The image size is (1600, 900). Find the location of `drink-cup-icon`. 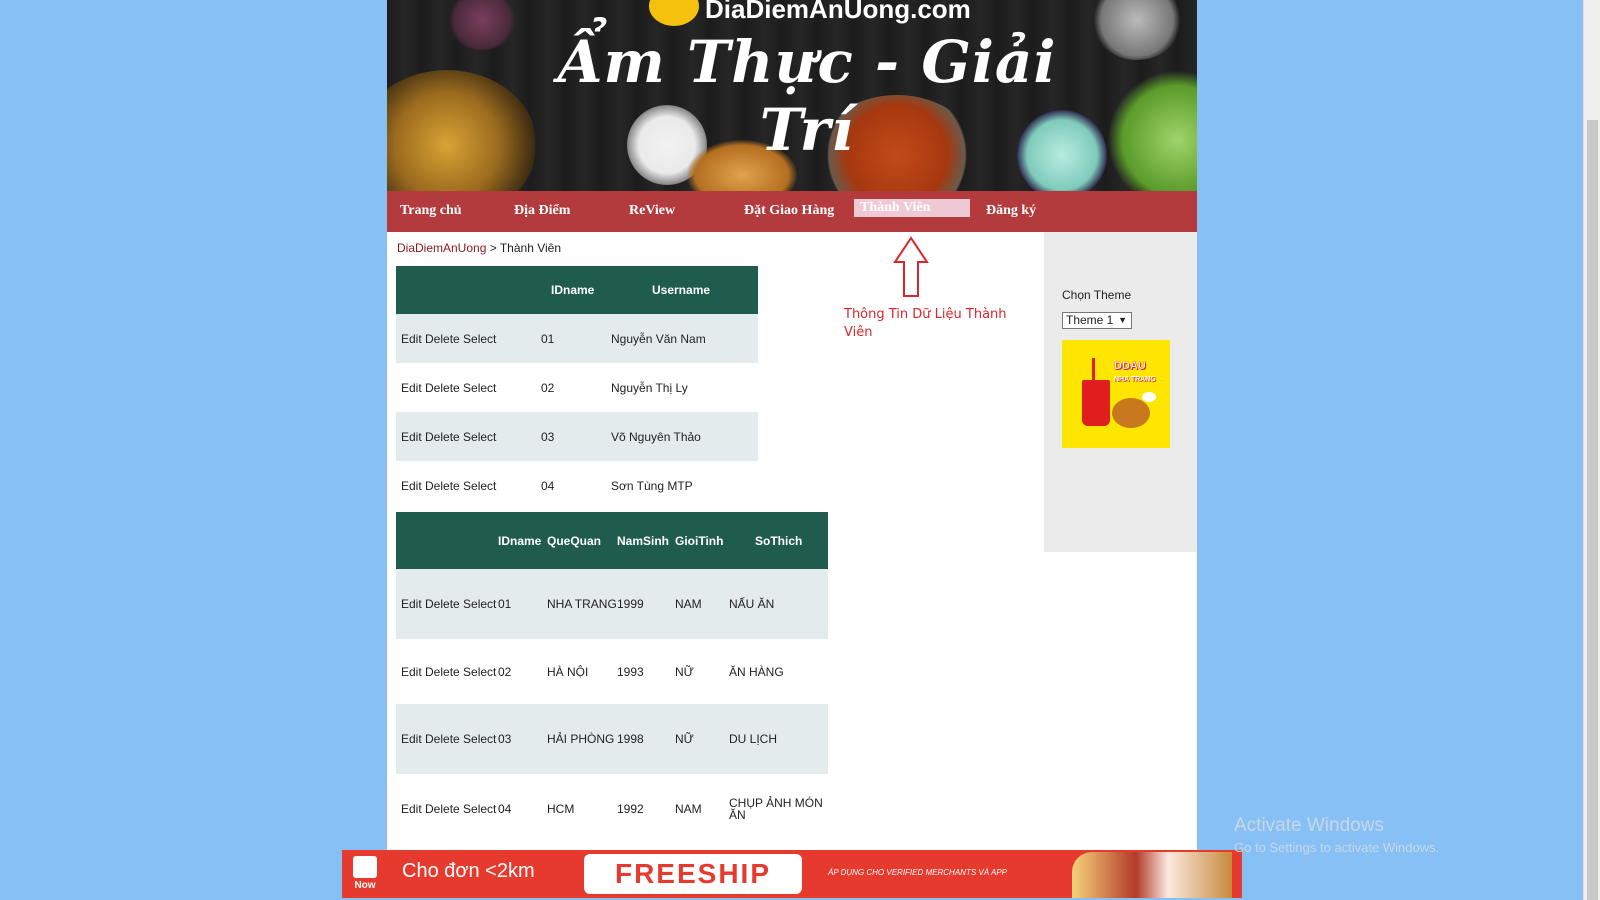

drink-cup-icon is located at coordinates (1096, 403).